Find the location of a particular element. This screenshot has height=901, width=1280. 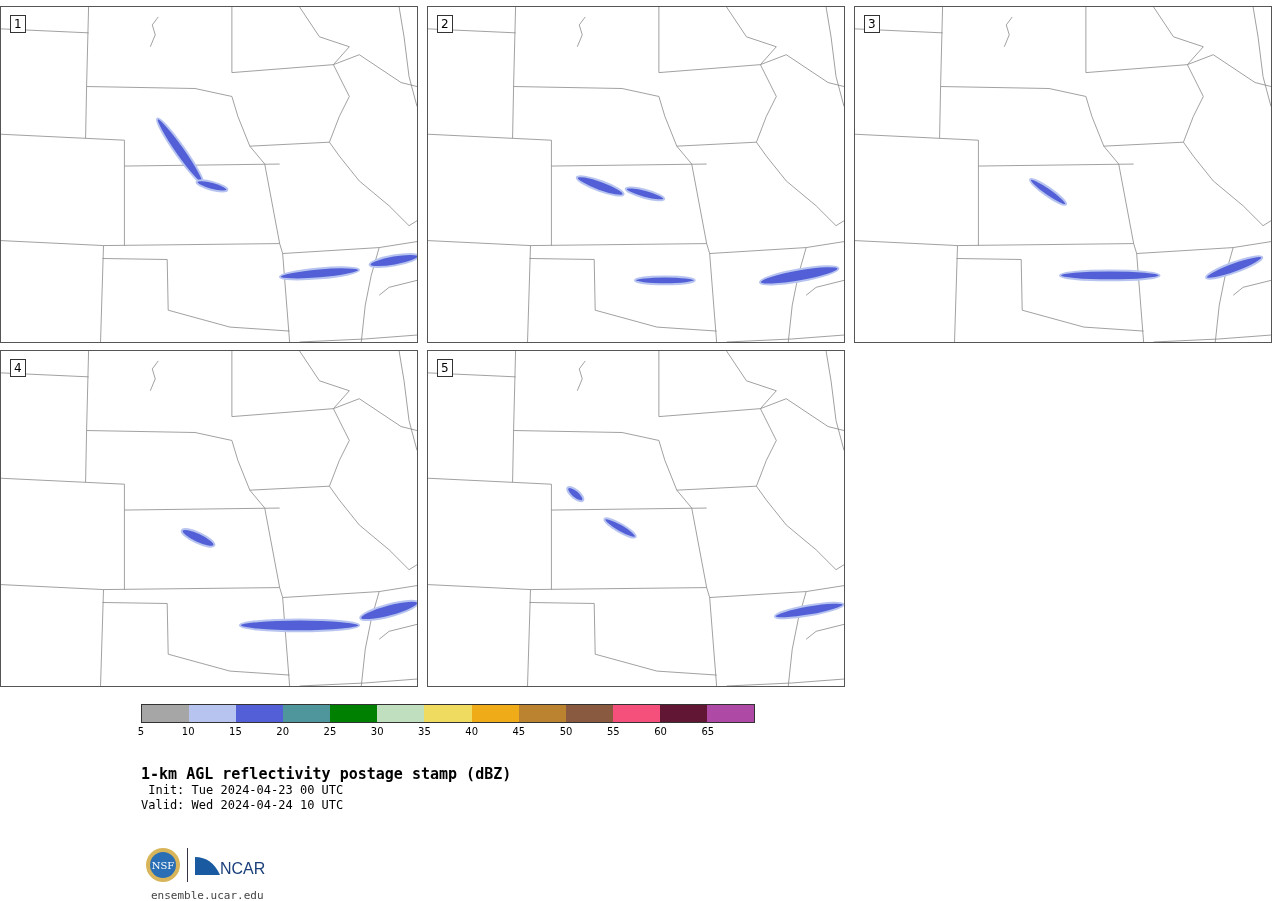

panel-number: 5 is located at coordinates (445, 368).